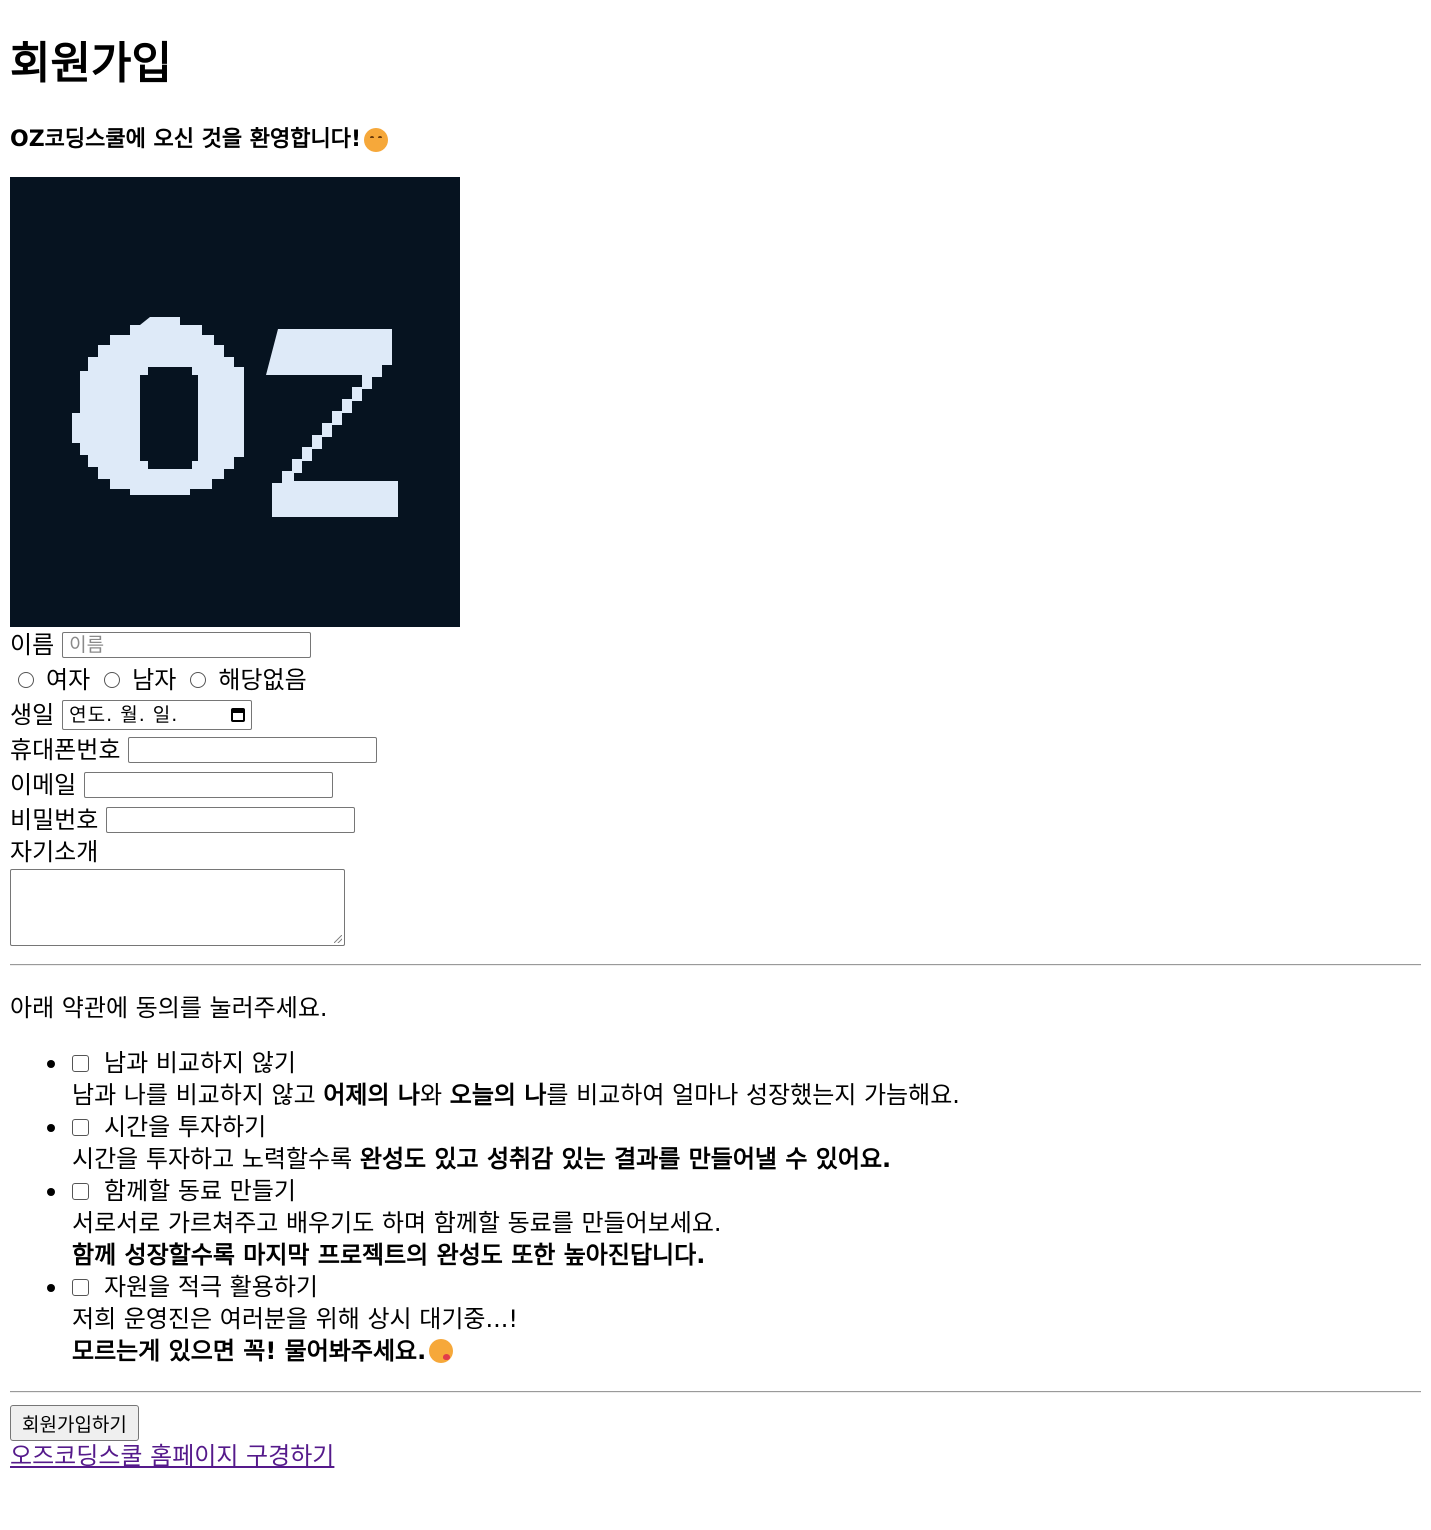 The image size is (1431, 1530). What do you see at coordinates (715, 714) in the screenshot?
I see `birthday-row: 생일 연도. 월. 일.` at bounding box center [715, 714].